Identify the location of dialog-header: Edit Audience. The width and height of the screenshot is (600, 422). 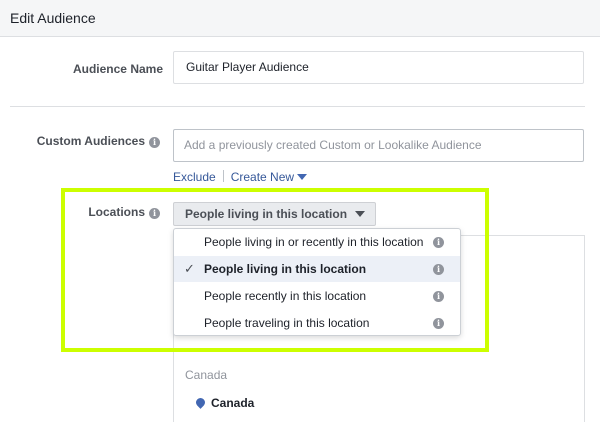
(300, 18).